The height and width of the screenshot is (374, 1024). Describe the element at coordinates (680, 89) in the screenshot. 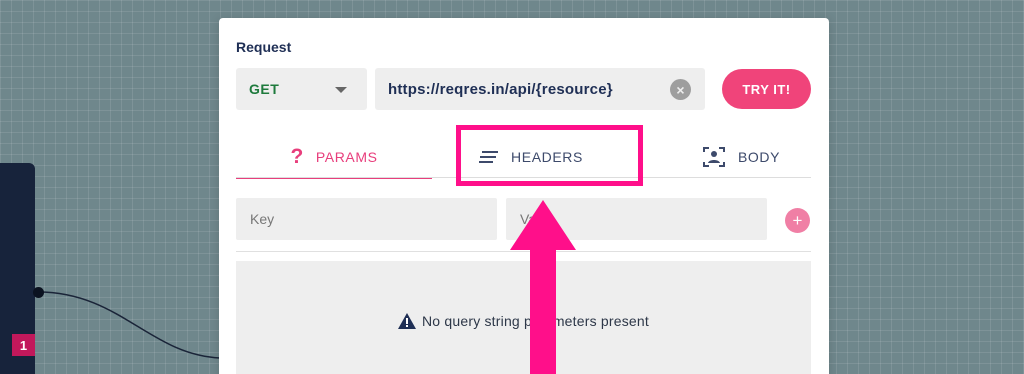

I see `clear-icon: ×` at that location.